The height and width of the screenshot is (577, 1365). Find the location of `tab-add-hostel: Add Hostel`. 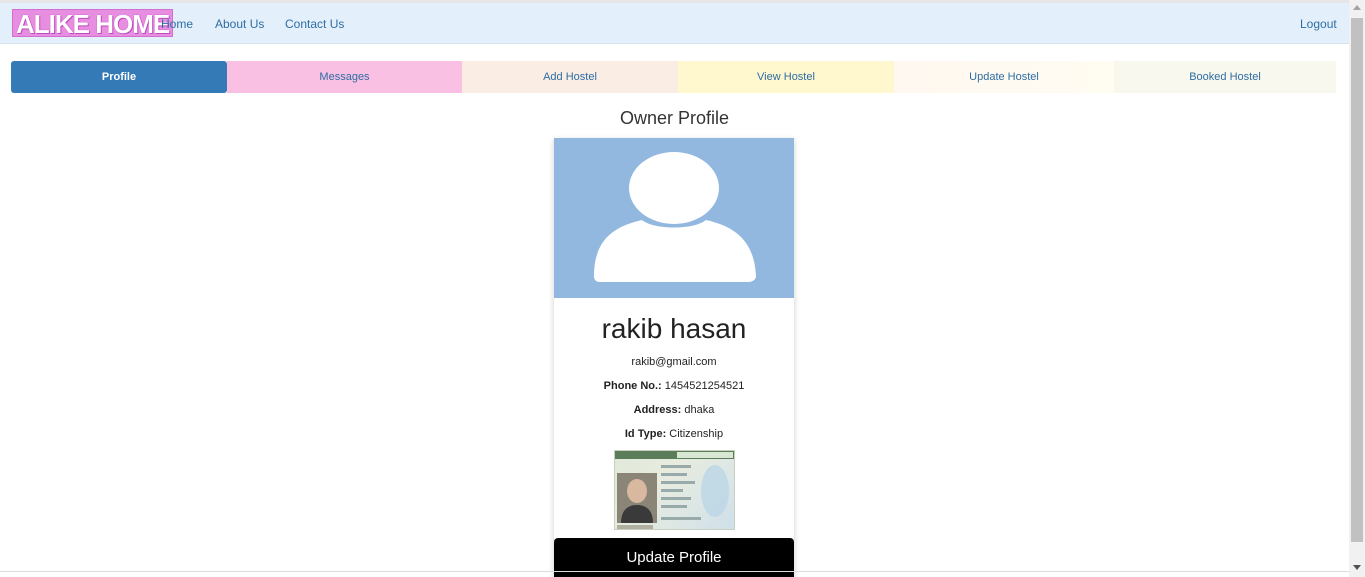

tab-add-hostel: Add Hostel is located at coordinates (570, 77).